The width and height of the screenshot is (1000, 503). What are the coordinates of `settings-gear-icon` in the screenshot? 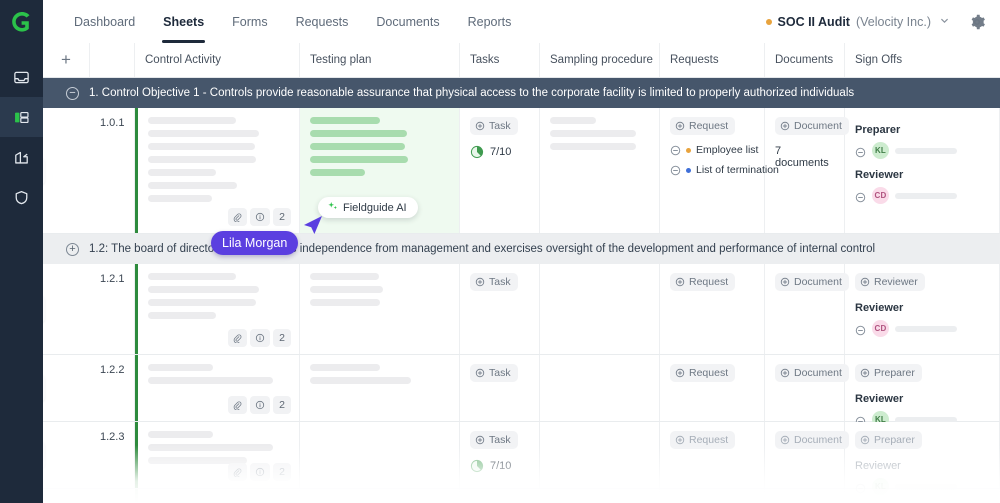 It's located at (977, 22).